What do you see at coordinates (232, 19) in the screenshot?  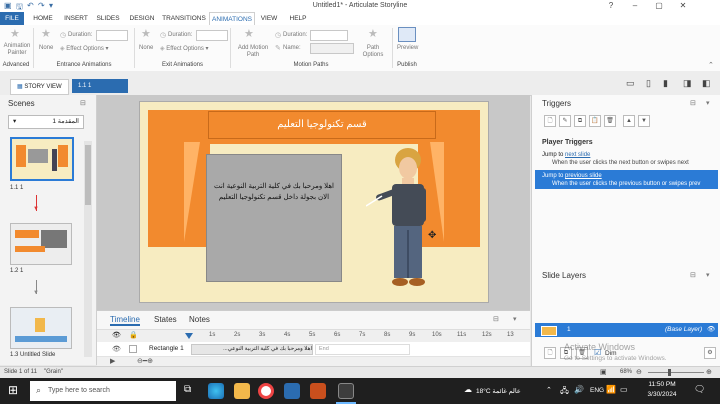 I see `tab-animations: ANIMATIONS` at bounding box center [232, 19].